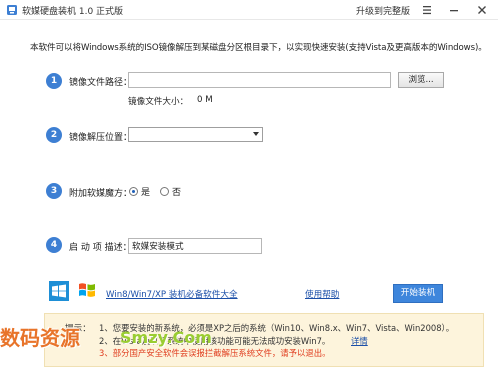 This screenshot has height=372, width=498. What do you see at coordinates (359, 341) in the screenshot?
I see `details-link: 详情` at bounding box center [359, 341].